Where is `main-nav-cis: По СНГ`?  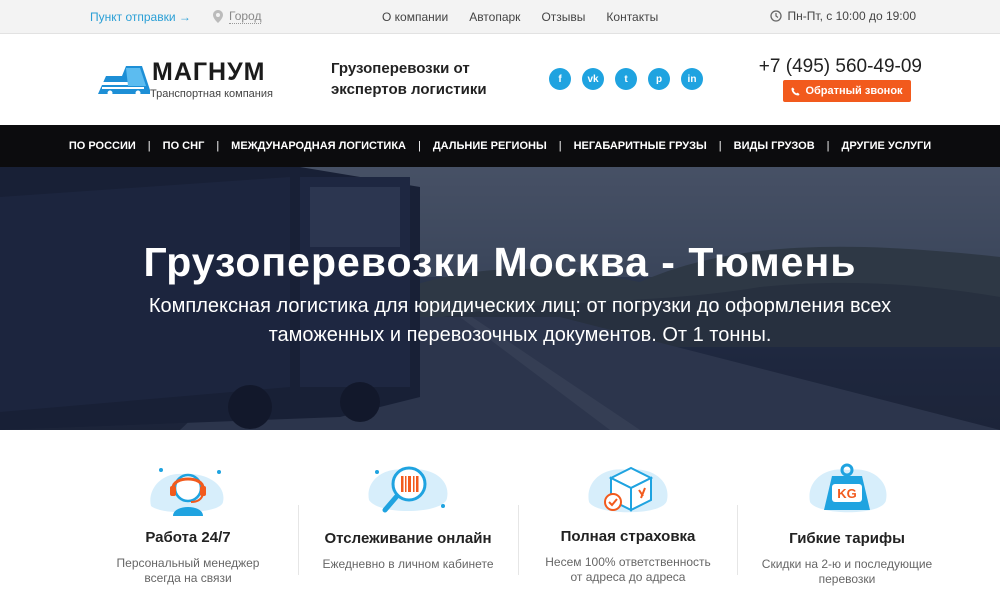
main-nav-cis: По СНГ is located at coordinates (184, 146).